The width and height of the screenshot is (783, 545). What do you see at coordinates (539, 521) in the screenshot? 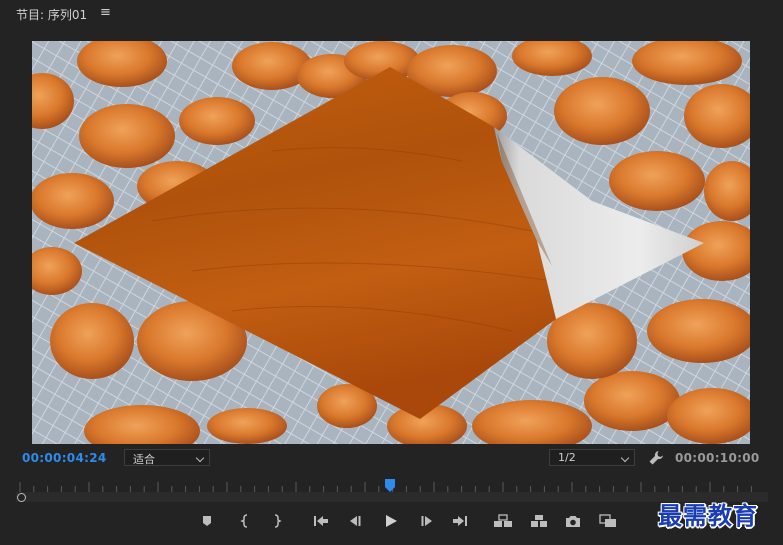
I see `extract-icon` at bounding box center [539, 521].